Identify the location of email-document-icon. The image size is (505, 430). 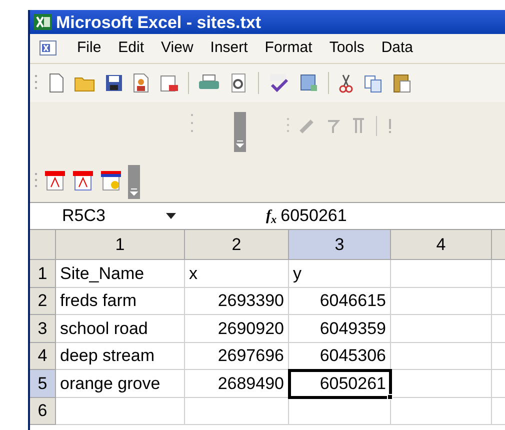
(169, 83).